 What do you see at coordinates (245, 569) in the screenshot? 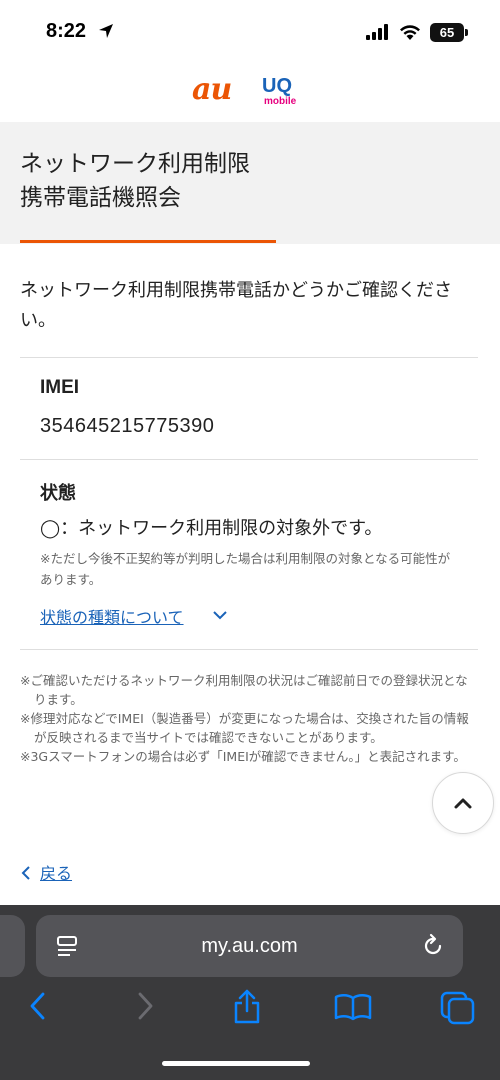
I see `status-note: ※ただし今後不正契約等が判明した場合は利用制限の対象となる可能性があります。` at bounding box center [245, 569].